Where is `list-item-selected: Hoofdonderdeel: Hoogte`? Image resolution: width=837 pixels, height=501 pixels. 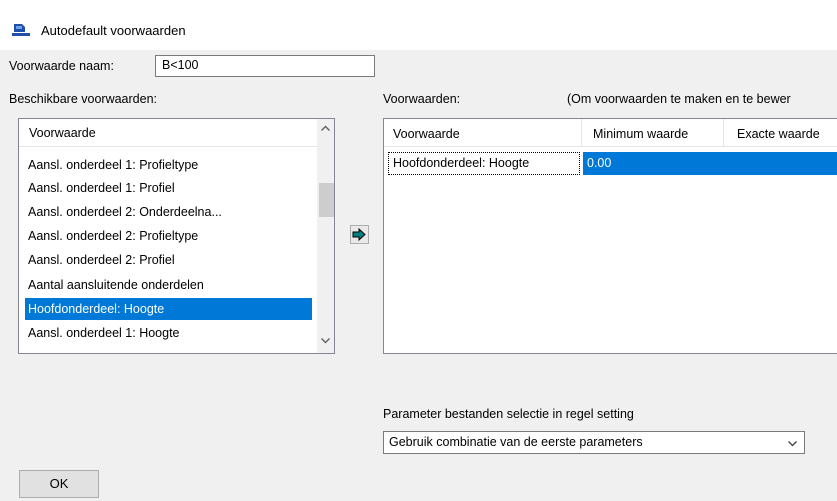
list-item-selected: Hoofdonderdeel: Hoogte is located at coordinates (168, 309).